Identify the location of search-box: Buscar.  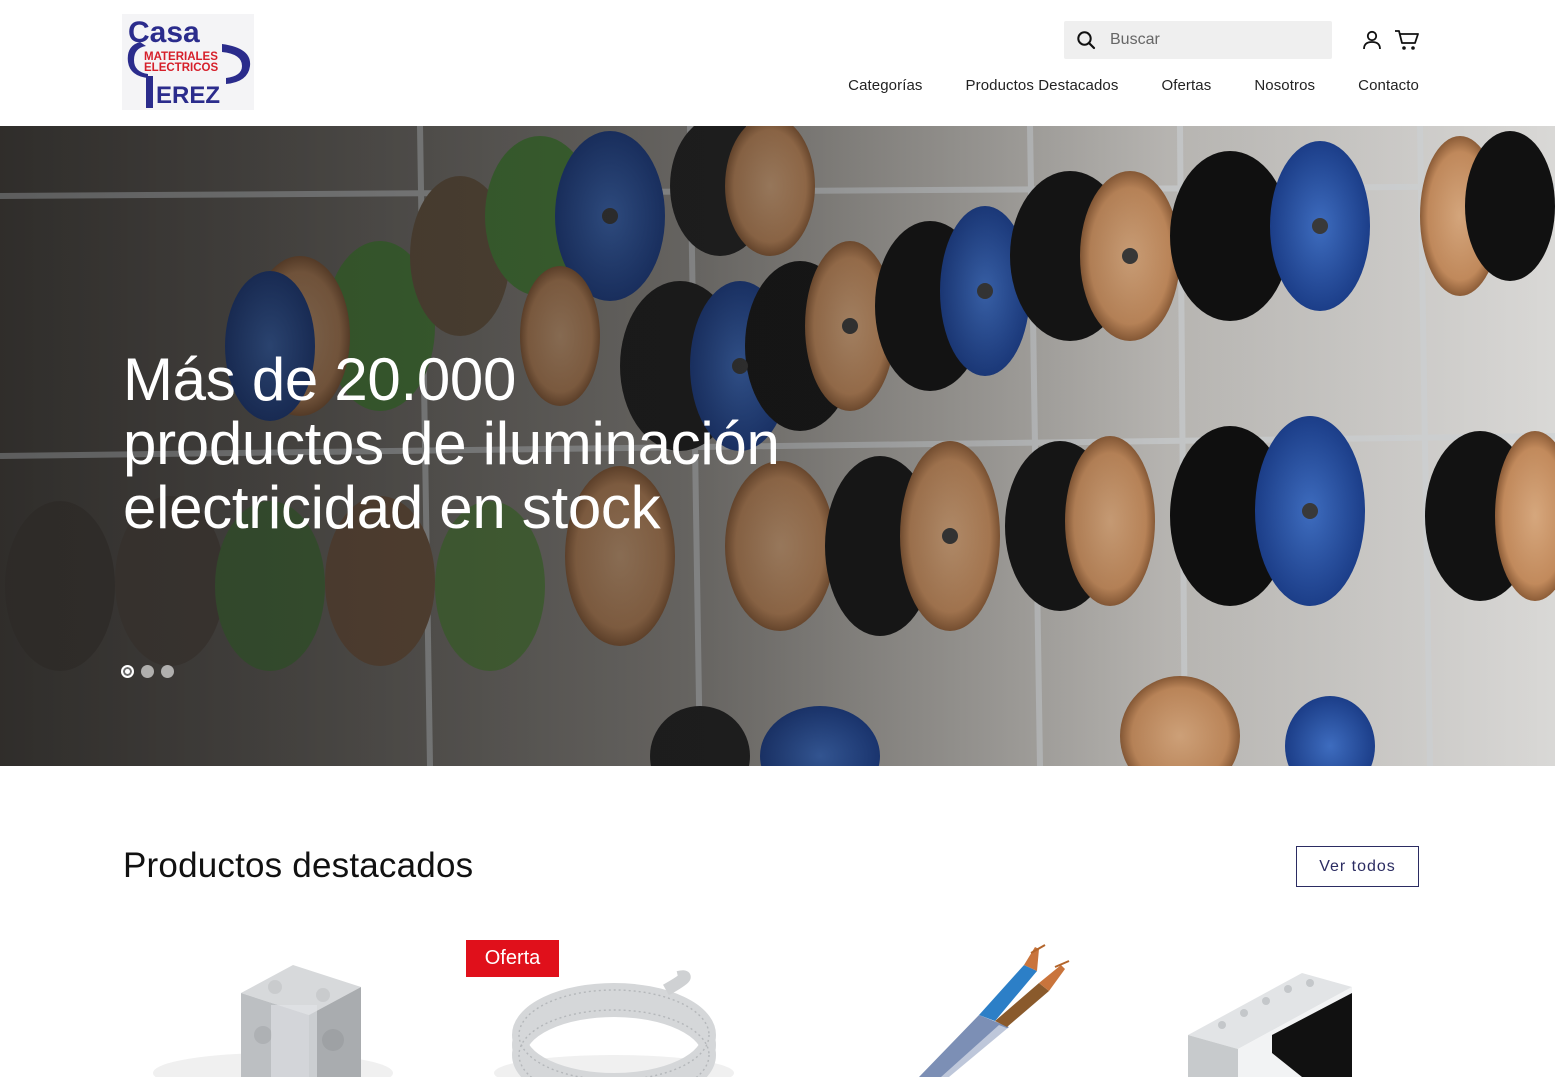
(1198, 40).